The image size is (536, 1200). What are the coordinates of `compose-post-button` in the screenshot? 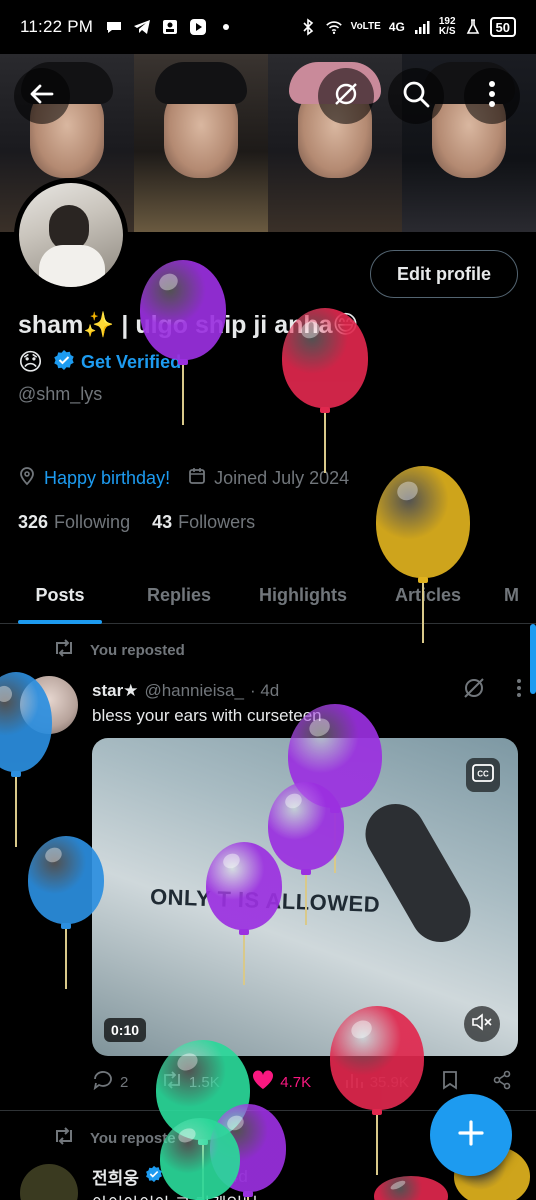 It's located at (471, 1135).